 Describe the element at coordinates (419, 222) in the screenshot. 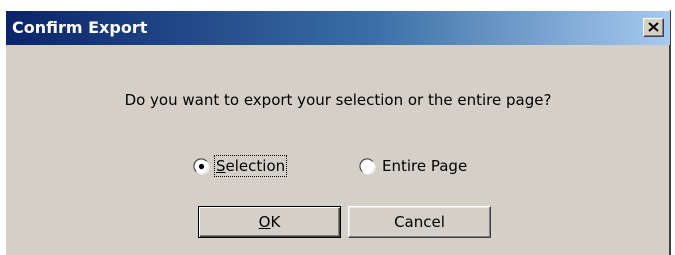

I see `cancel-button: Cancel` at that location.